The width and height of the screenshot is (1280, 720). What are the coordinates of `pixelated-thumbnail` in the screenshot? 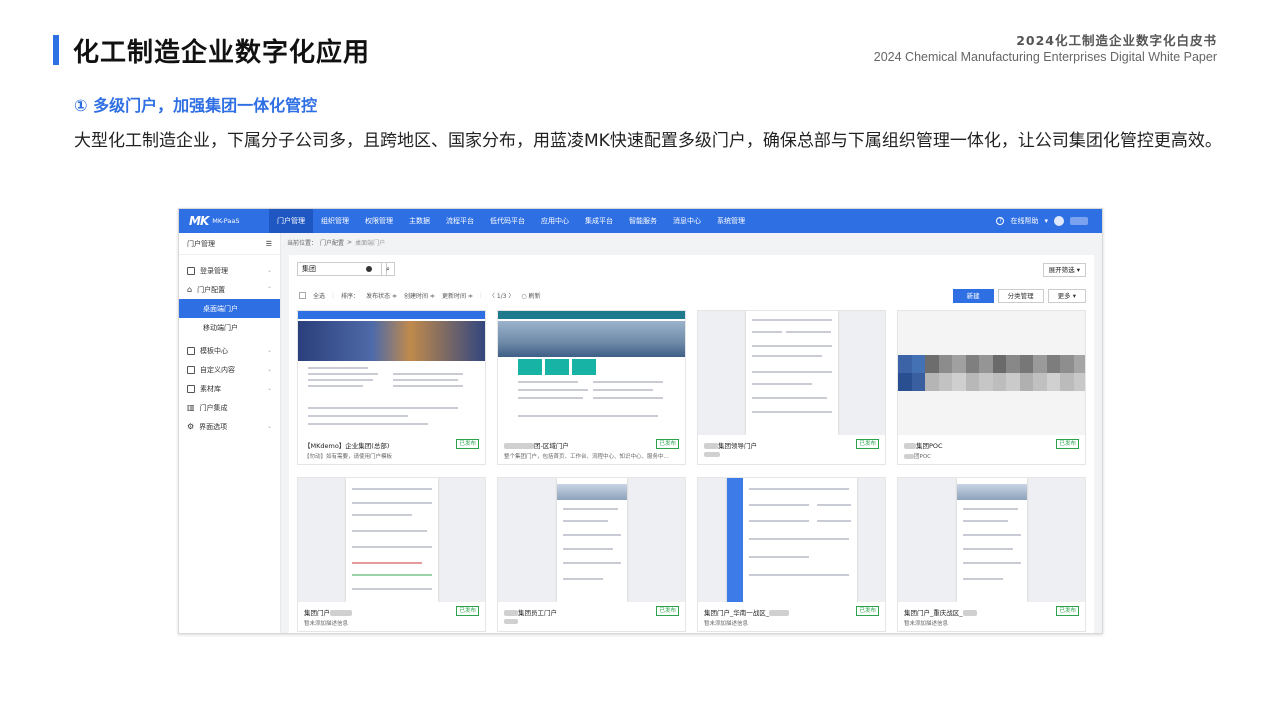 It's located at (991, 373).